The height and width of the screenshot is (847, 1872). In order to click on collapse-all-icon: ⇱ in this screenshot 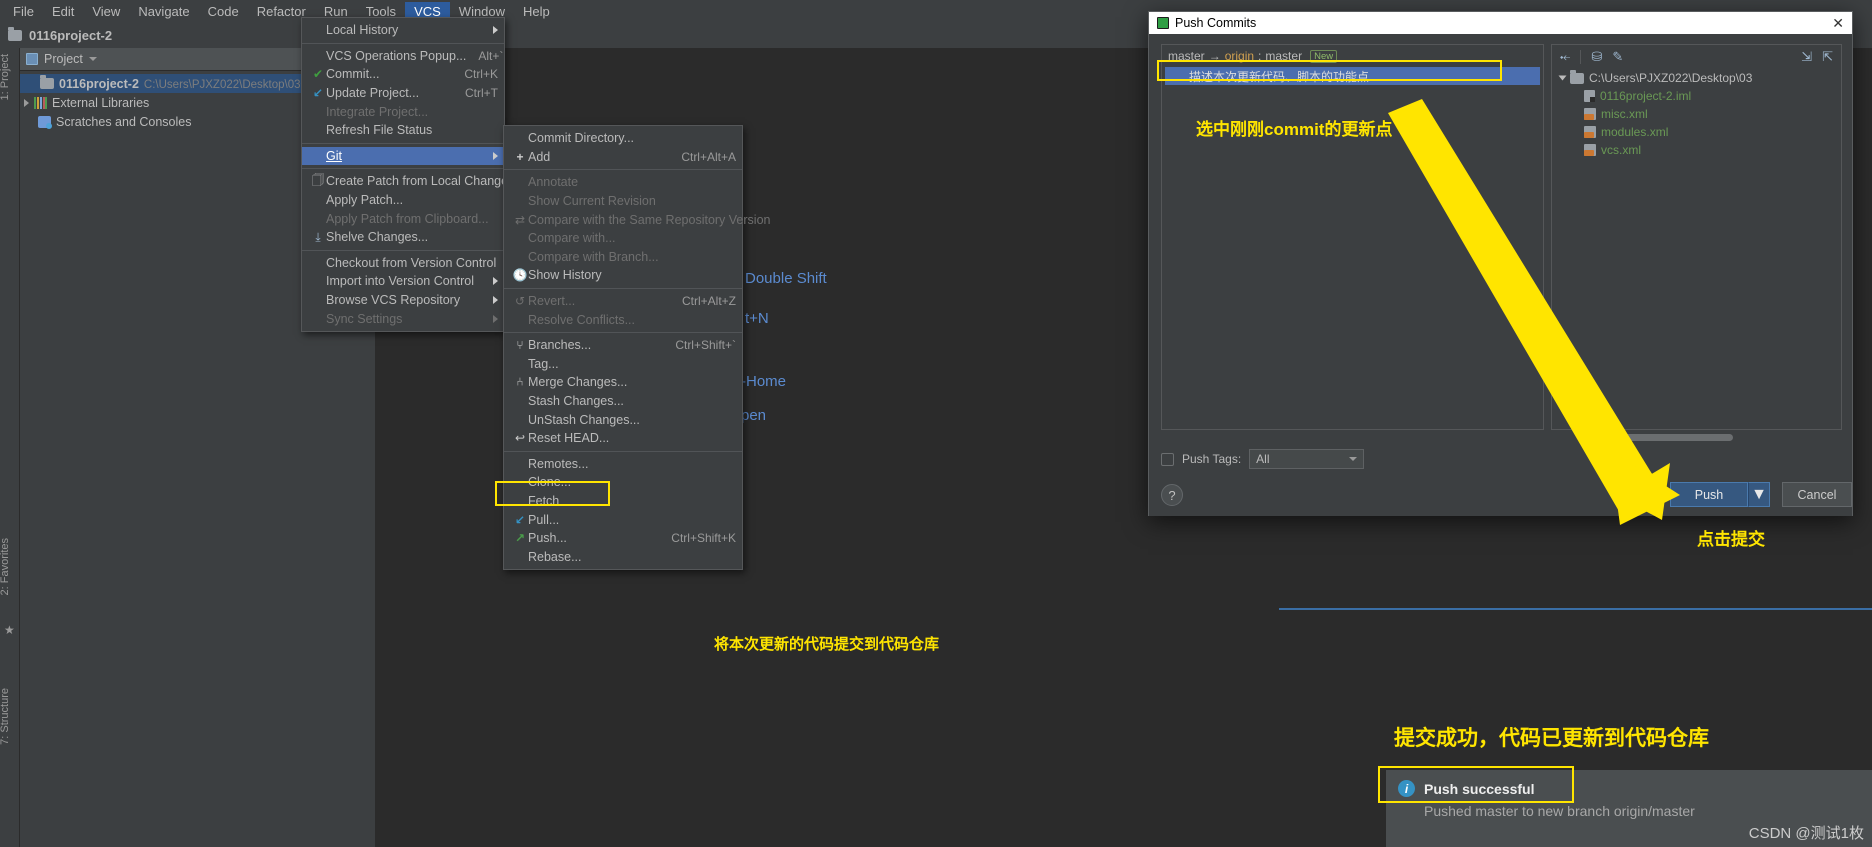, I will do `click(1827, 57)`.